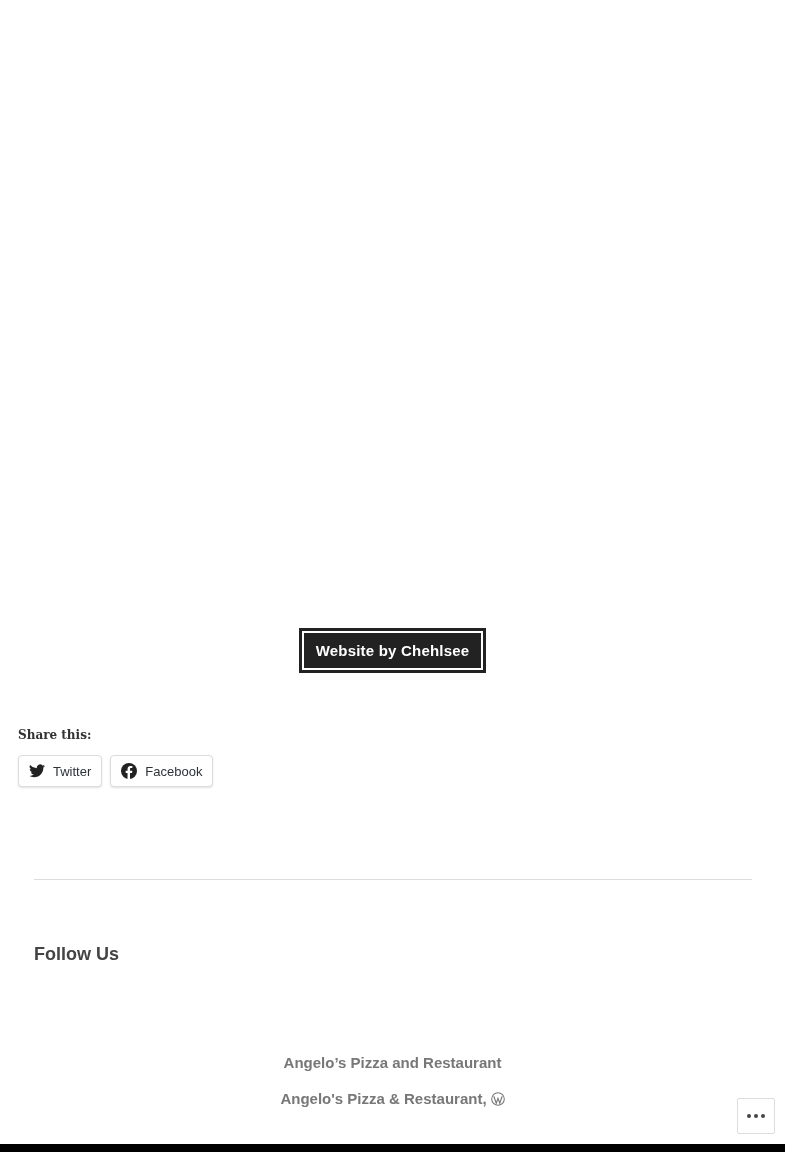  I want to click on bird-icon, so click(37, 771).